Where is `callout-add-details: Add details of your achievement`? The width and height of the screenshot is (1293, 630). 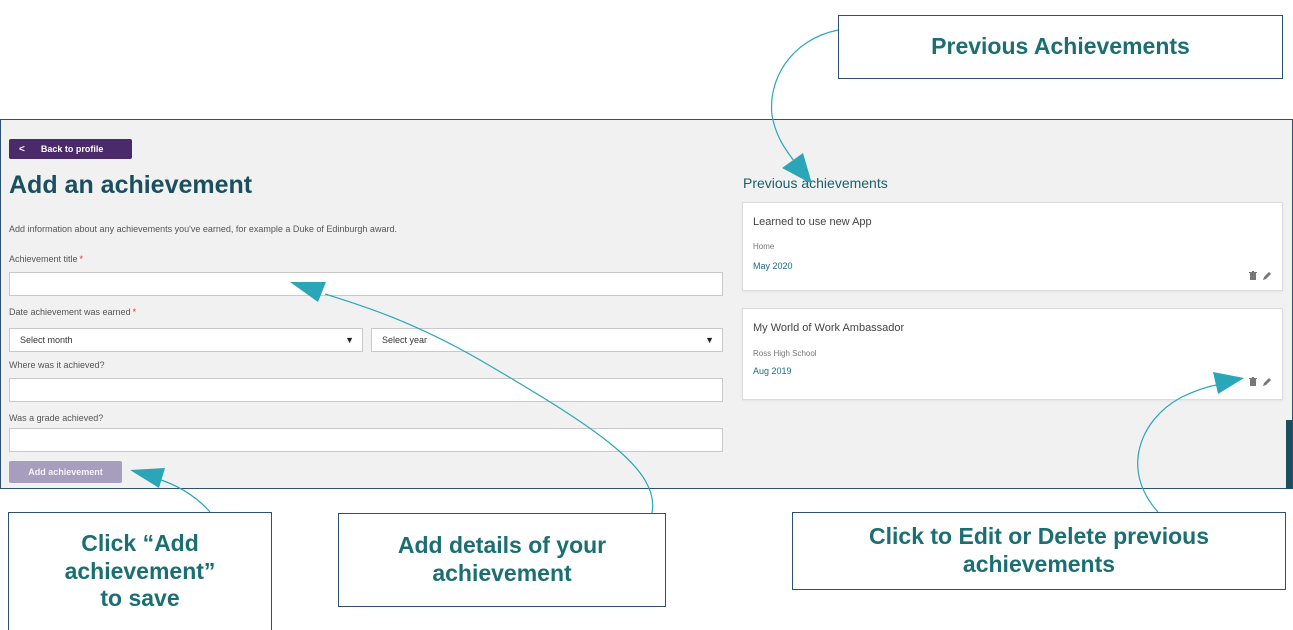
callout-add-details: Add details of your achievement is located at coordinates (502, 560).